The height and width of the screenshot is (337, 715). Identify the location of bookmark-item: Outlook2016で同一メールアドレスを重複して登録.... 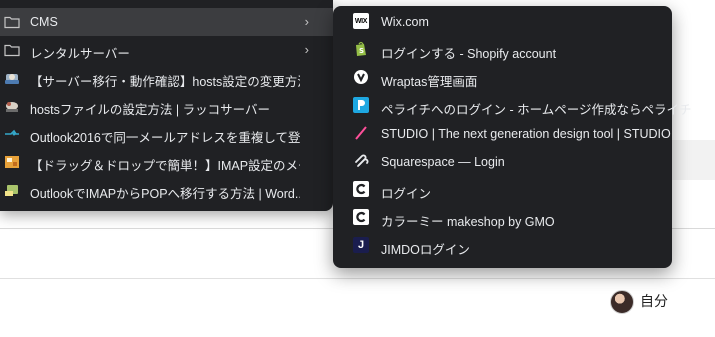
(166, 134).